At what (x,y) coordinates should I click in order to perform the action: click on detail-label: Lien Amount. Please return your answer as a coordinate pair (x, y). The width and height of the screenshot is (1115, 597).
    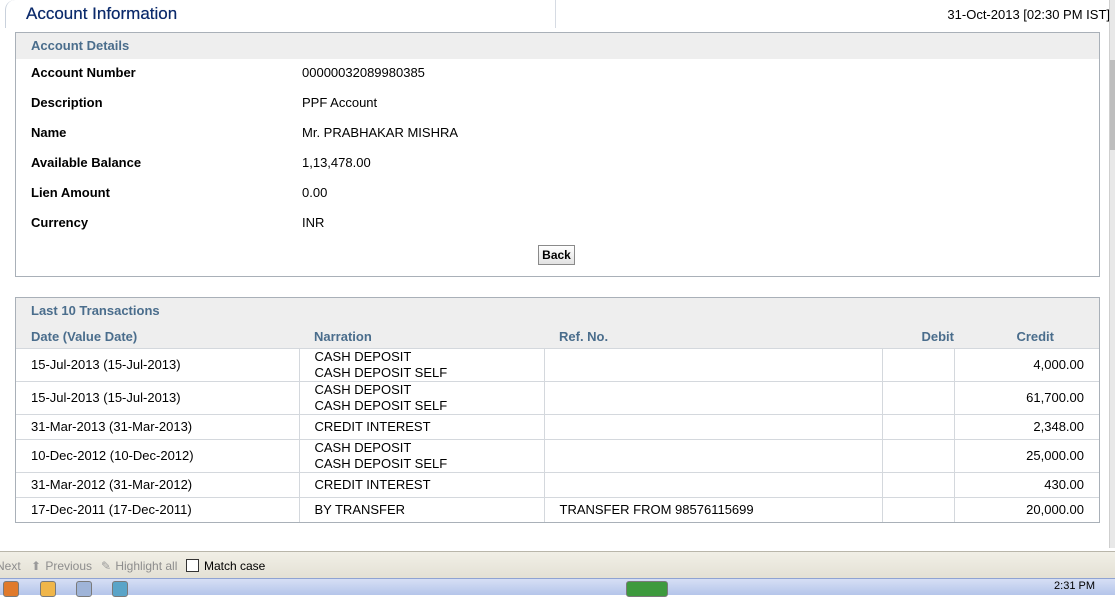
    Looking at the image, I should click on (70, 192).